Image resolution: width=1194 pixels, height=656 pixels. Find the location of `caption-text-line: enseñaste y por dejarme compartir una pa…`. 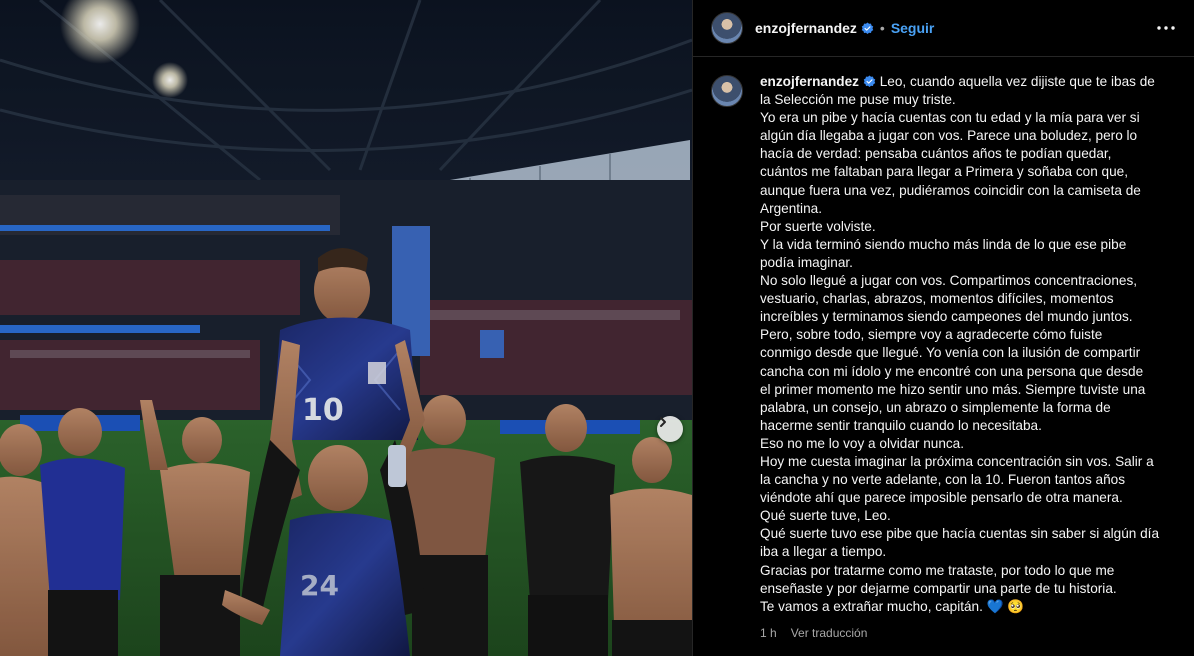

caption-text-line: enseñaste y por dejarme compartir una pa… is located at coordinates (938, 588).